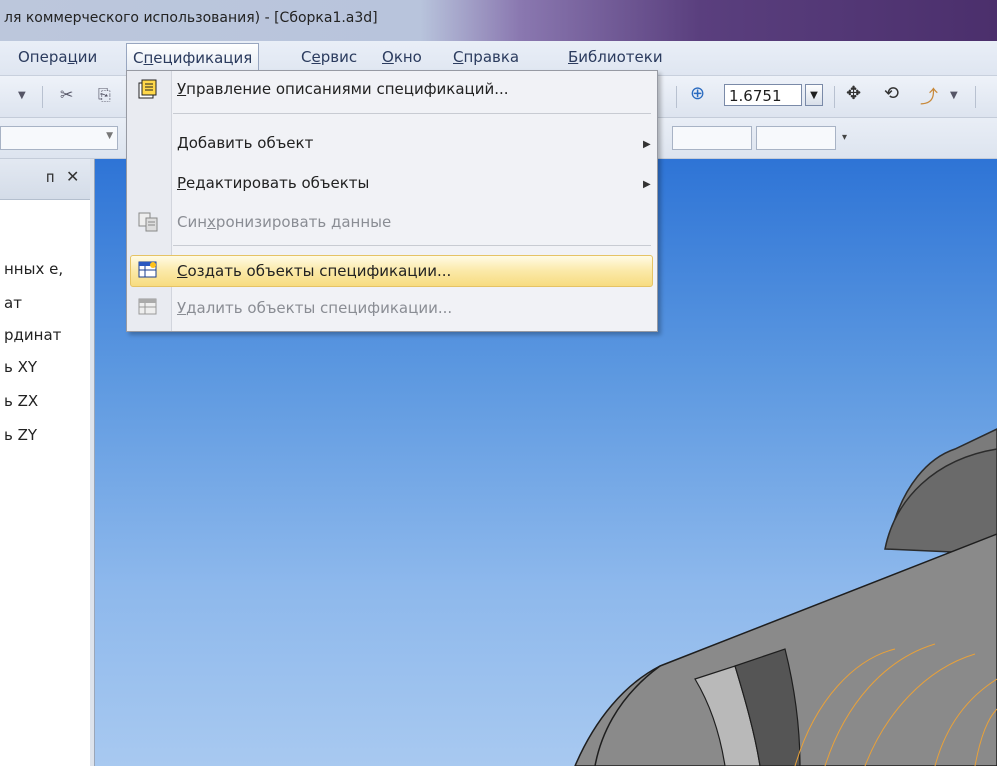 This screenshot has width=997, height=766. I want to click on tree-item: ь XY, so click(46, 367).